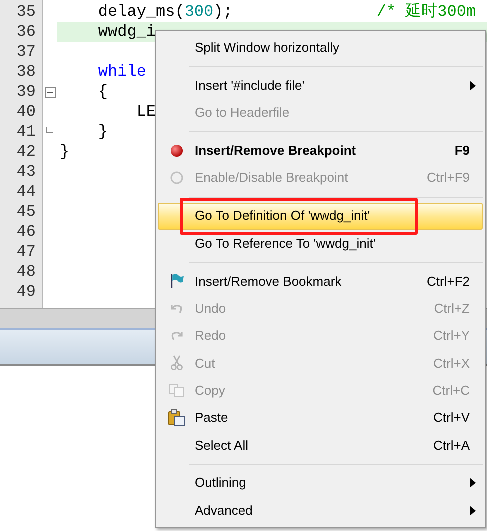 The image size is (487, 531). Describe the element at coordinates (177, 151) in the screenshot. I see `breakpoint-ball-icon` at that location.